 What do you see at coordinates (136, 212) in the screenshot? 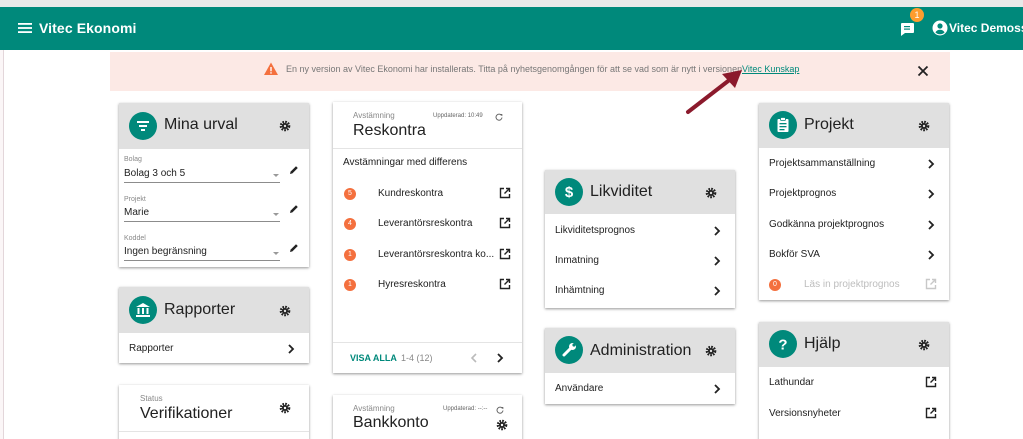
I see `projekt-select: Marie` at bounding box center [136, 212].